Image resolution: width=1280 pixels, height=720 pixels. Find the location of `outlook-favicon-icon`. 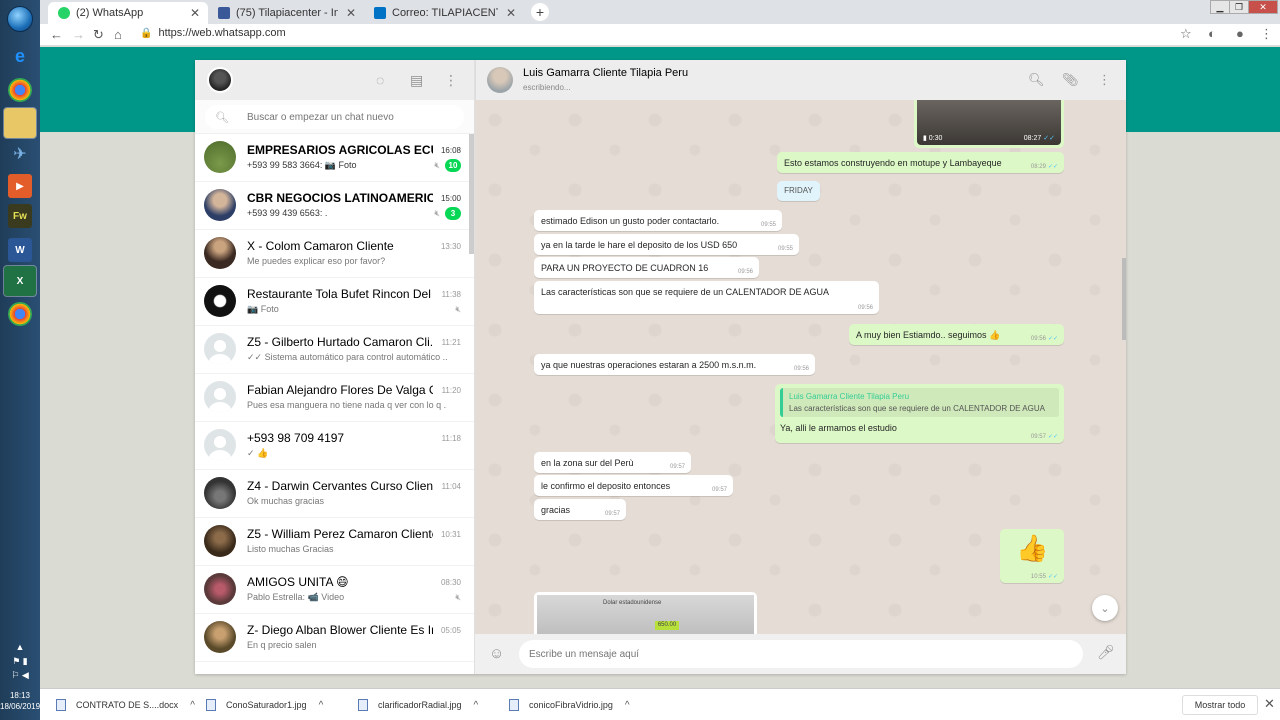

outlook-favicon-icon is located at coordinates (380, 13).